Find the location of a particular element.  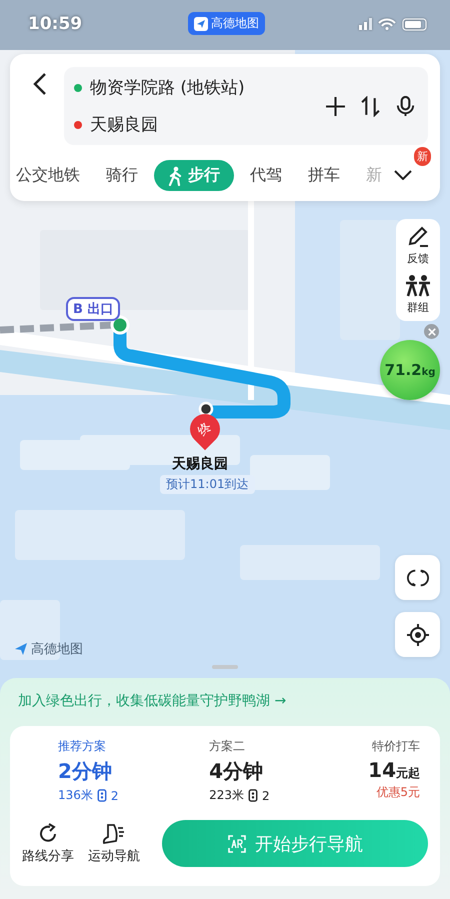

plan-duration: 2分钟 is located at coordinates (85, 771).